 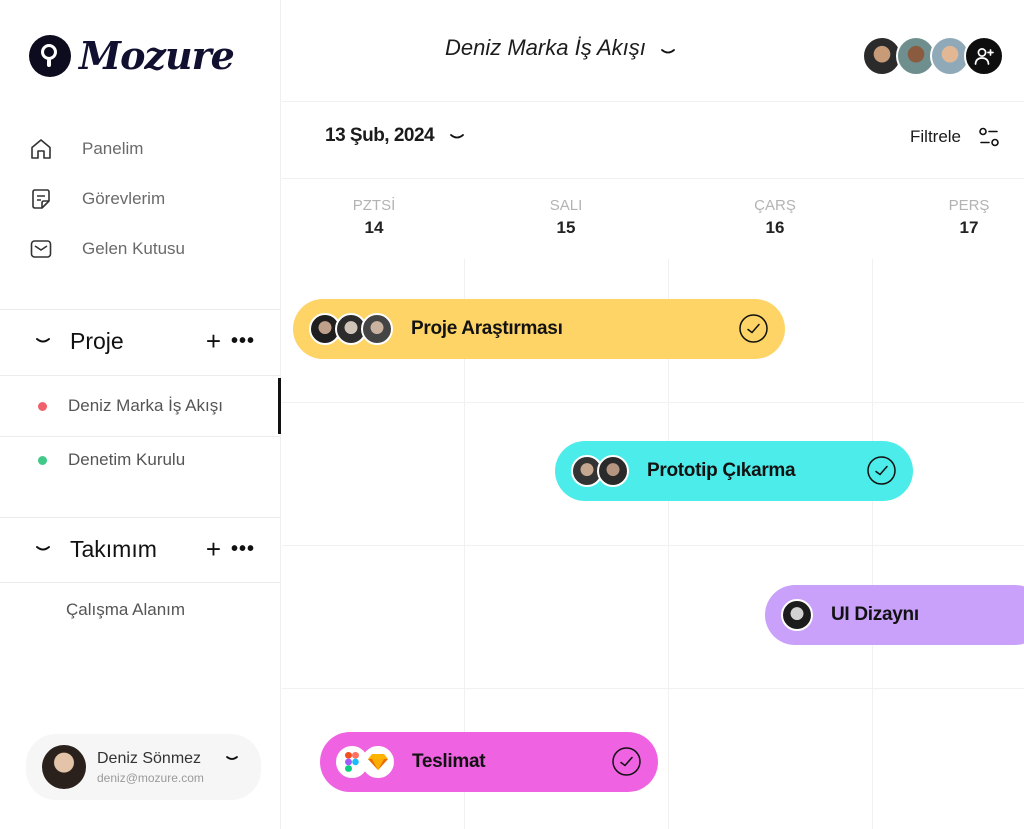 What do you see at coordinates (243, 549) in the screenshot?
I see `team-more-button: •••` at bounding box center [243, 549].